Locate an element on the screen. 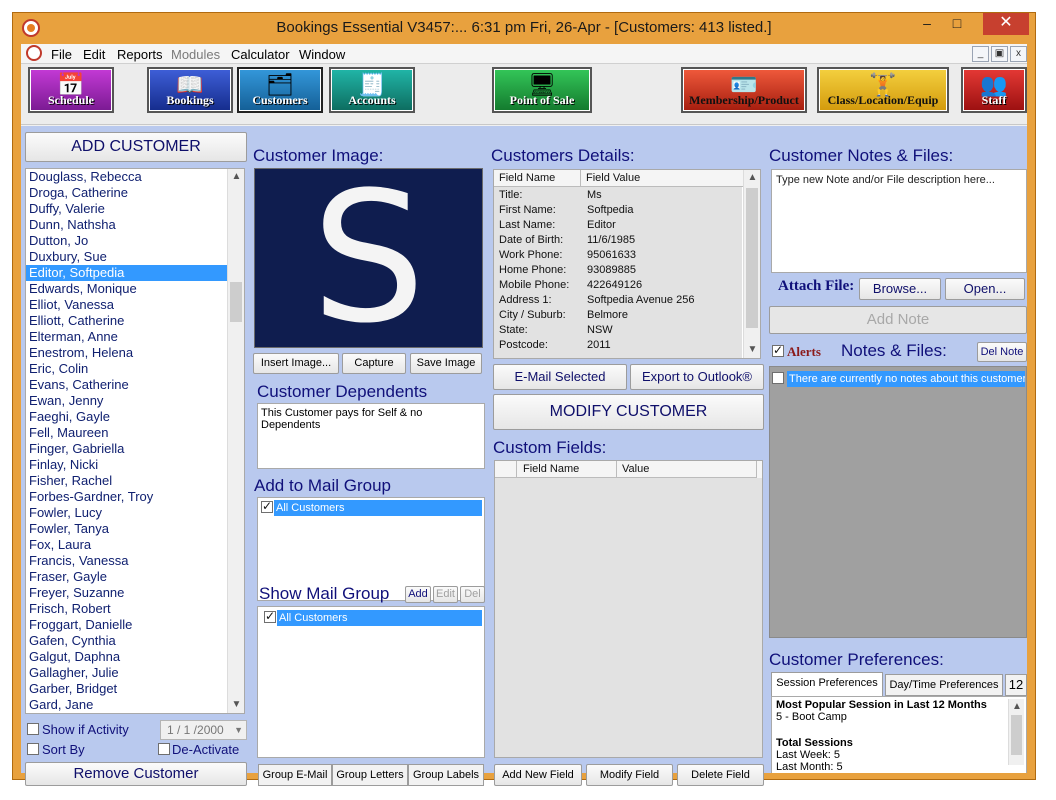 The width and height of the screenshot is (1056, 800). customer-list-item: Gafen, Cynthia is located at coordinates (135, 641).